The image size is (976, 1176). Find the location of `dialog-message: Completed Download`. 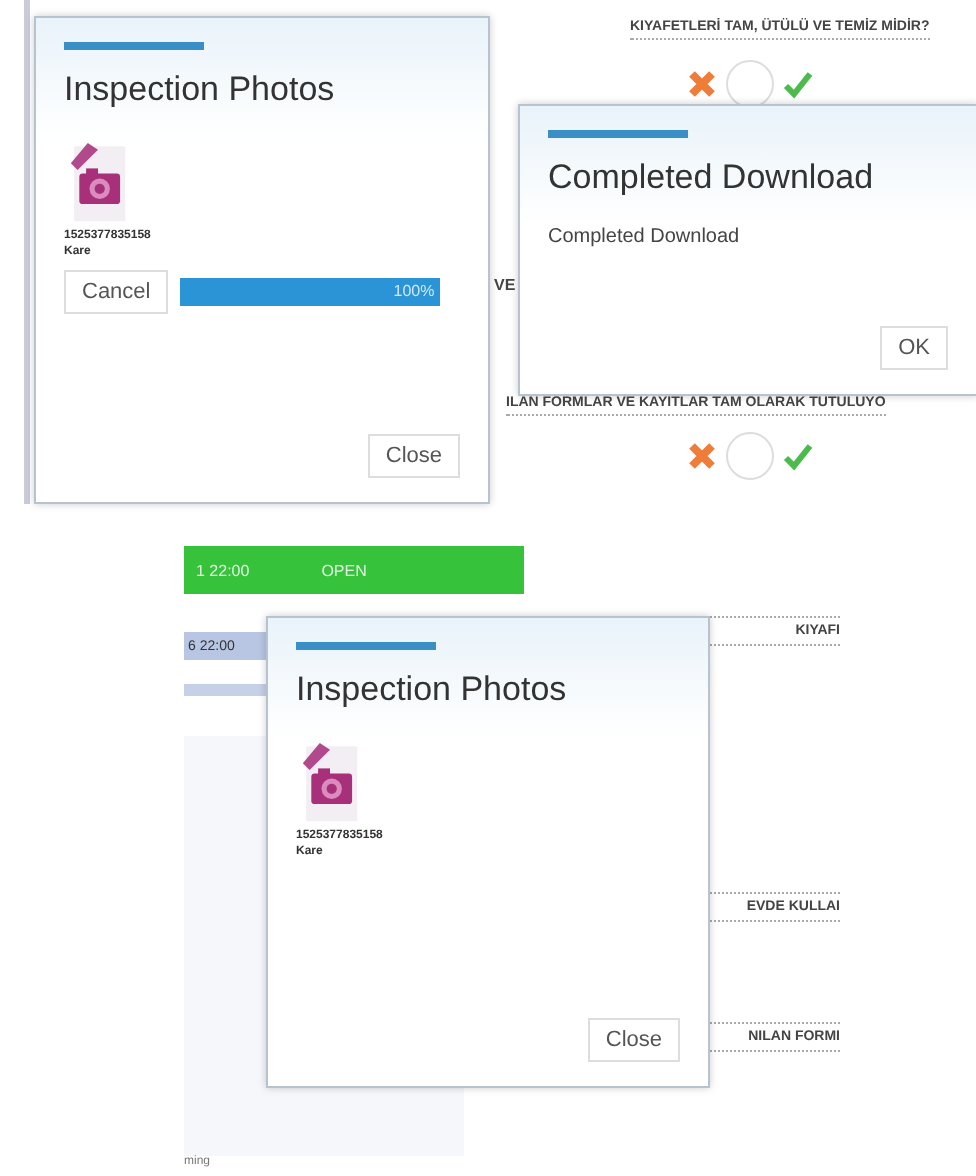

dialog-message: Completed Download is located at coordinates (645, 237).